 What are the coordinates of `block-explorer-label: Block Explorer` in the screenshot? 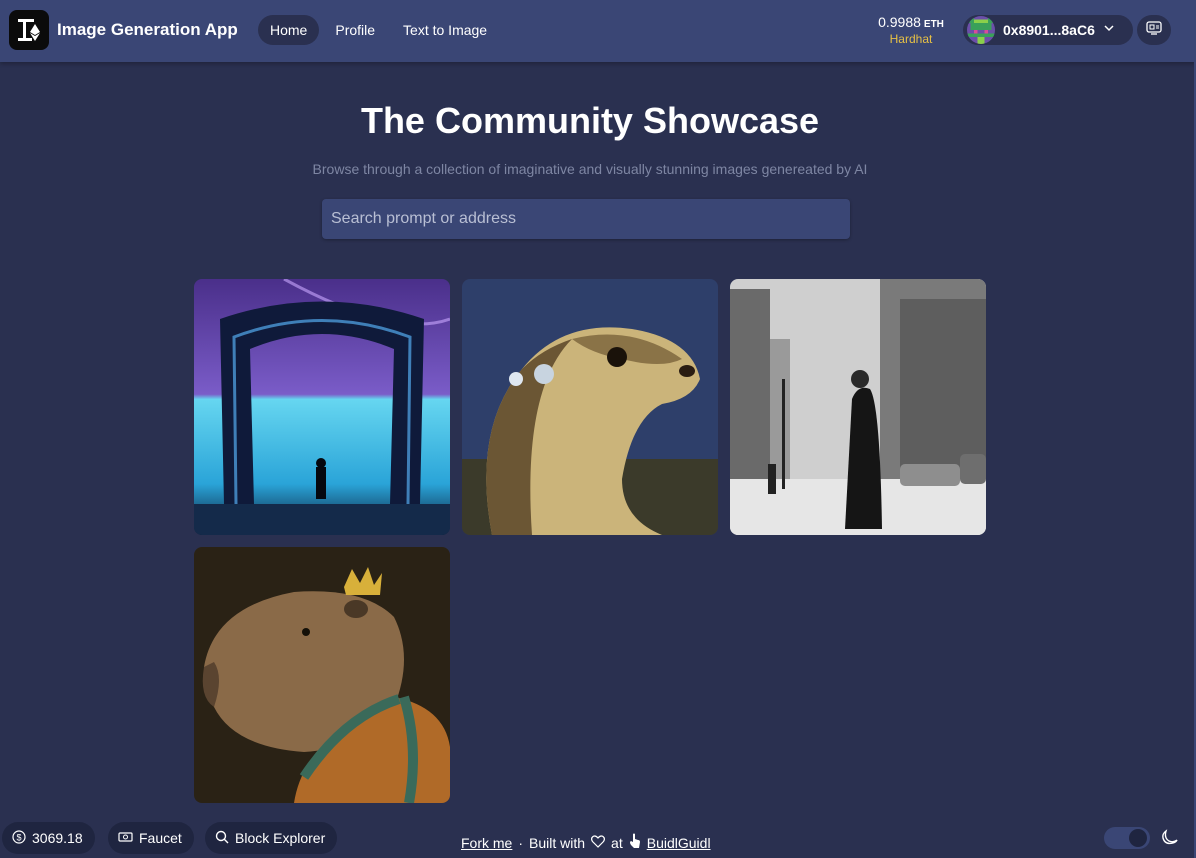 It's located at (280, 838).